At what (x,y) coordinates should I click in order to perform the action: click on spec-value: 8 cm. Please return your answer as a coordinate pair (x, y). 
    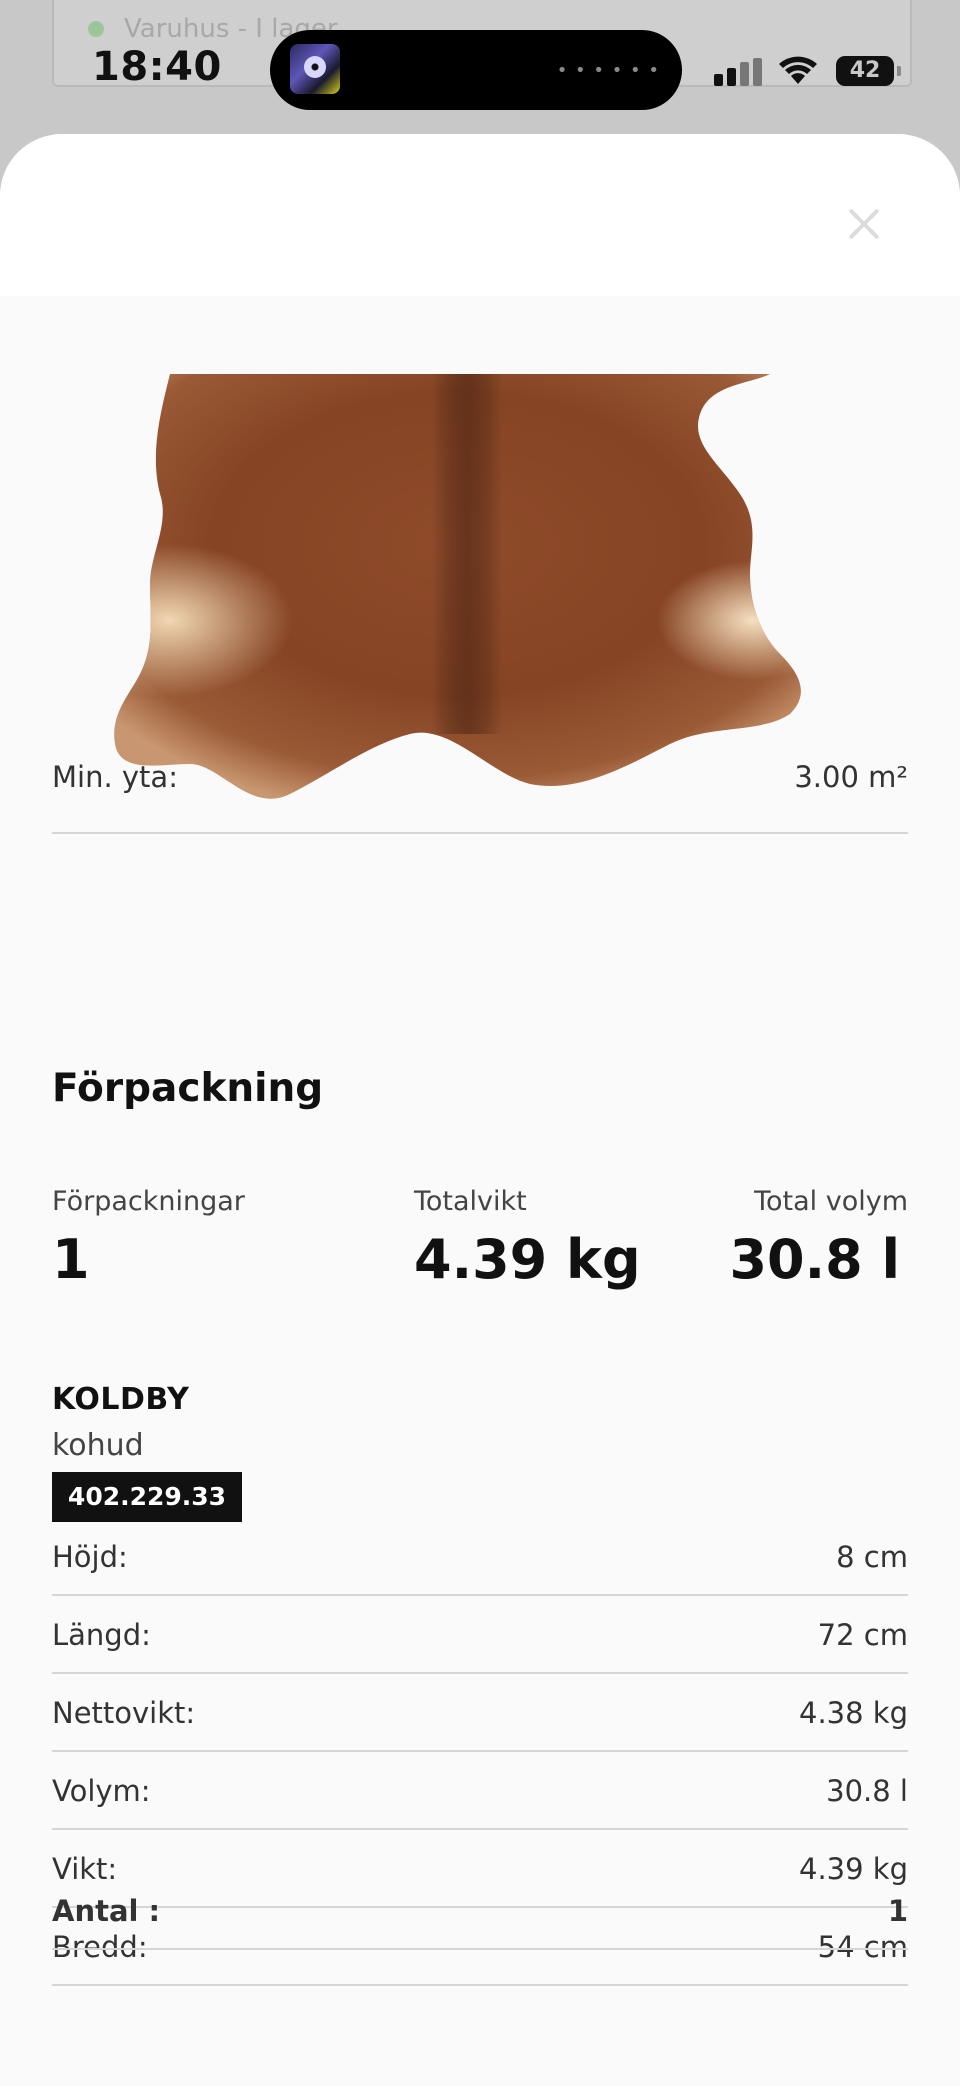
    Looking at the image, I should click on (872, 1557).